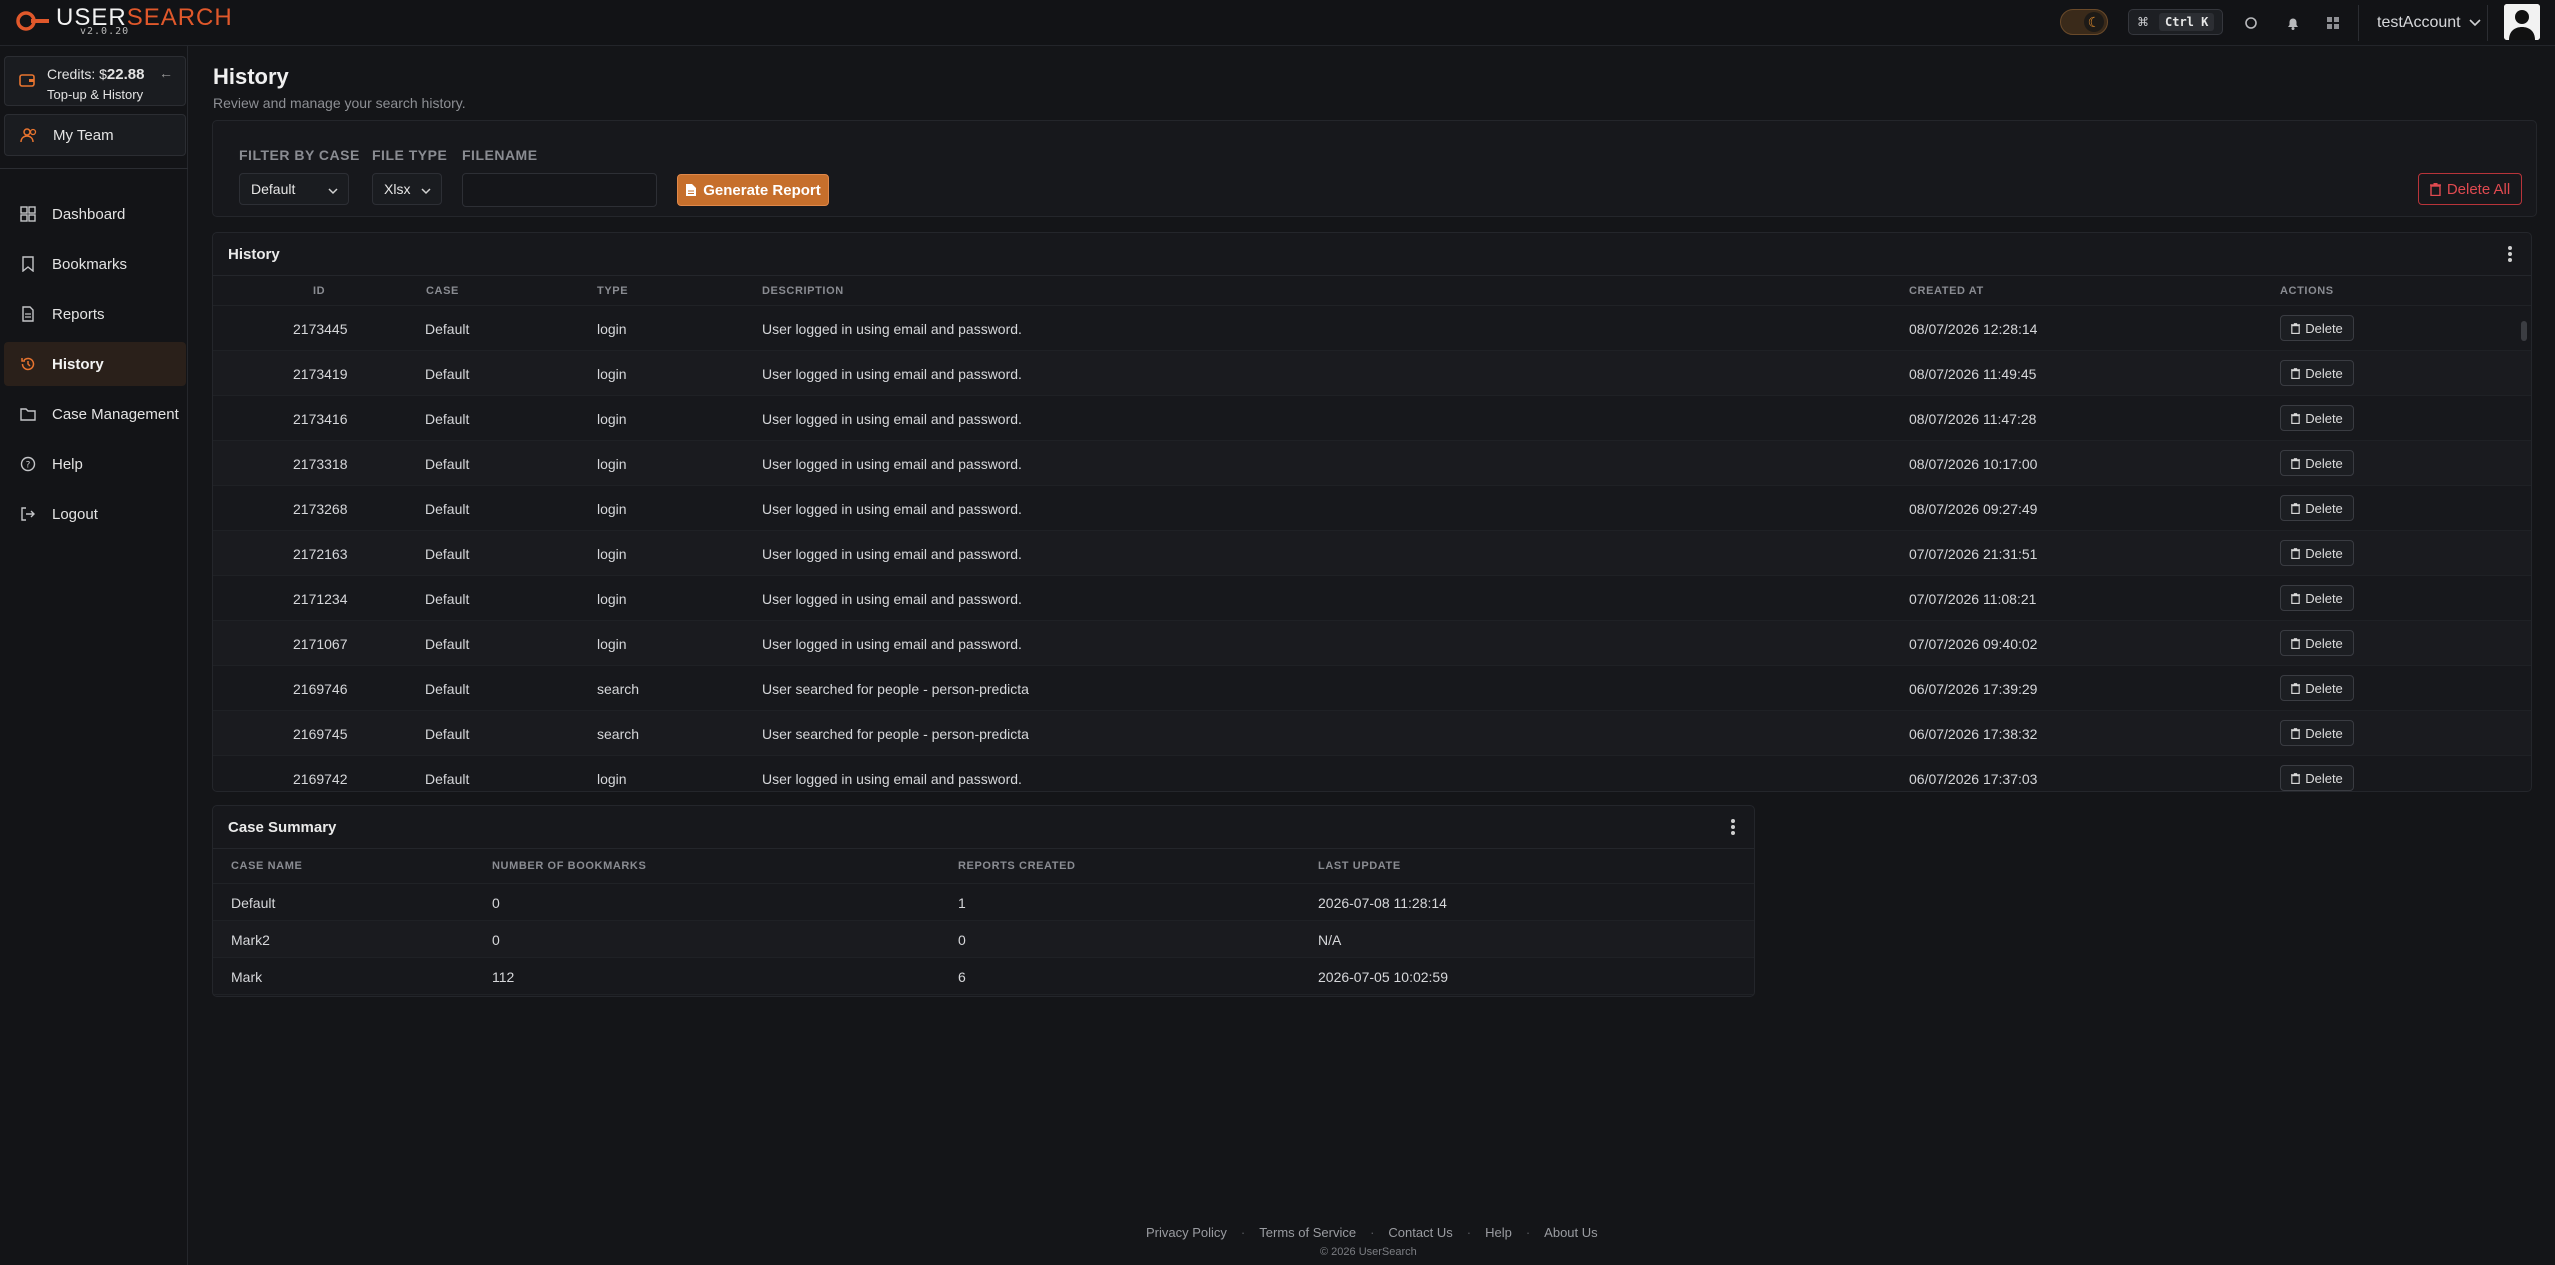 Image resolution: width=2555 pixels, height=1265 pixels. Describe the element at coordinates (496, 940) in the screenshot. I see `cell-bookmarks: 0` at that location.